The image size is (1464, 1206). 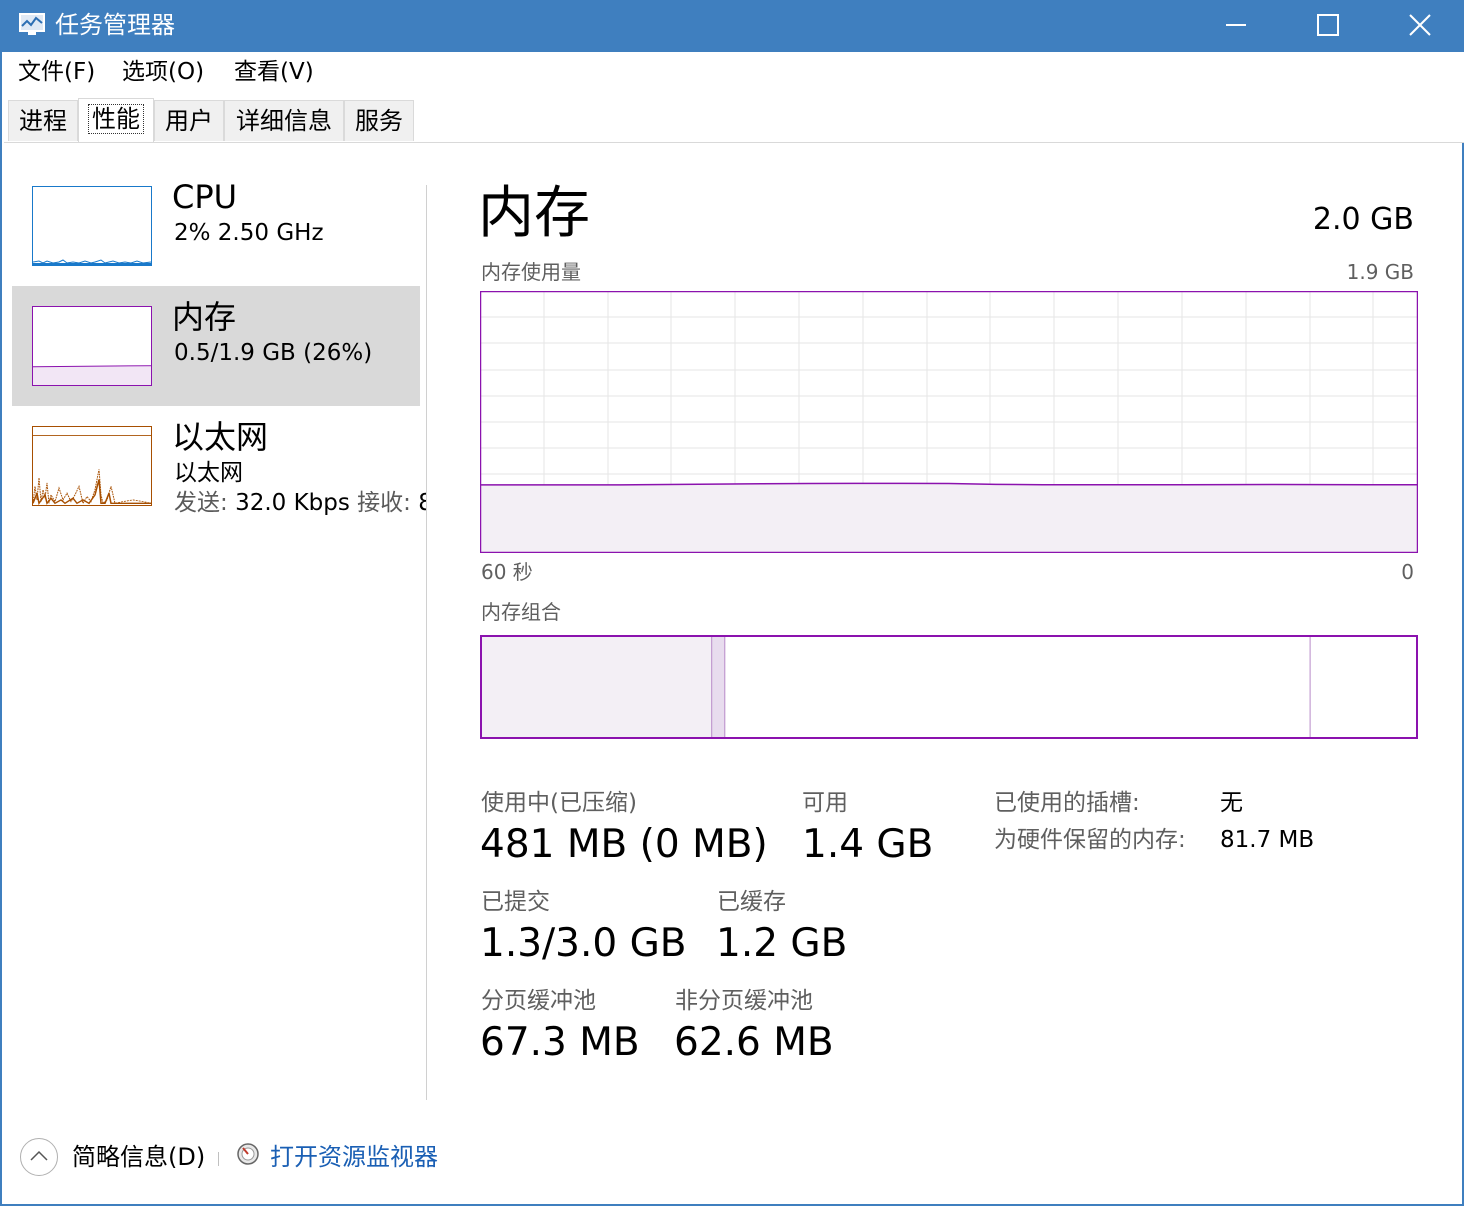 What do you see at coordinates (534, 213) in the screenshot?
I see `page-title: 内存` at bounding box center [534, 213].